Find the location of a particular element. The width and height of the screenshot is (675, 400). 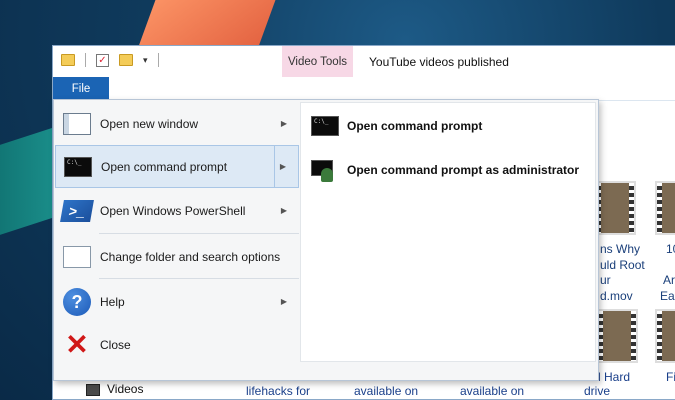

file-name-text: Ar is located at coordinates (669, 280).